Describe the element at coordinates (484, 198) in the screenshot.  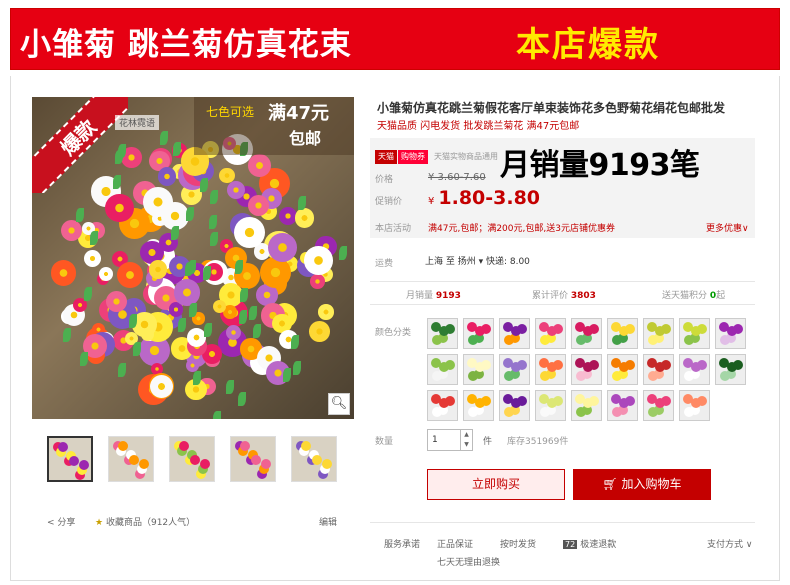
I see `promo-price: ¥1.80-3.80` at that location.